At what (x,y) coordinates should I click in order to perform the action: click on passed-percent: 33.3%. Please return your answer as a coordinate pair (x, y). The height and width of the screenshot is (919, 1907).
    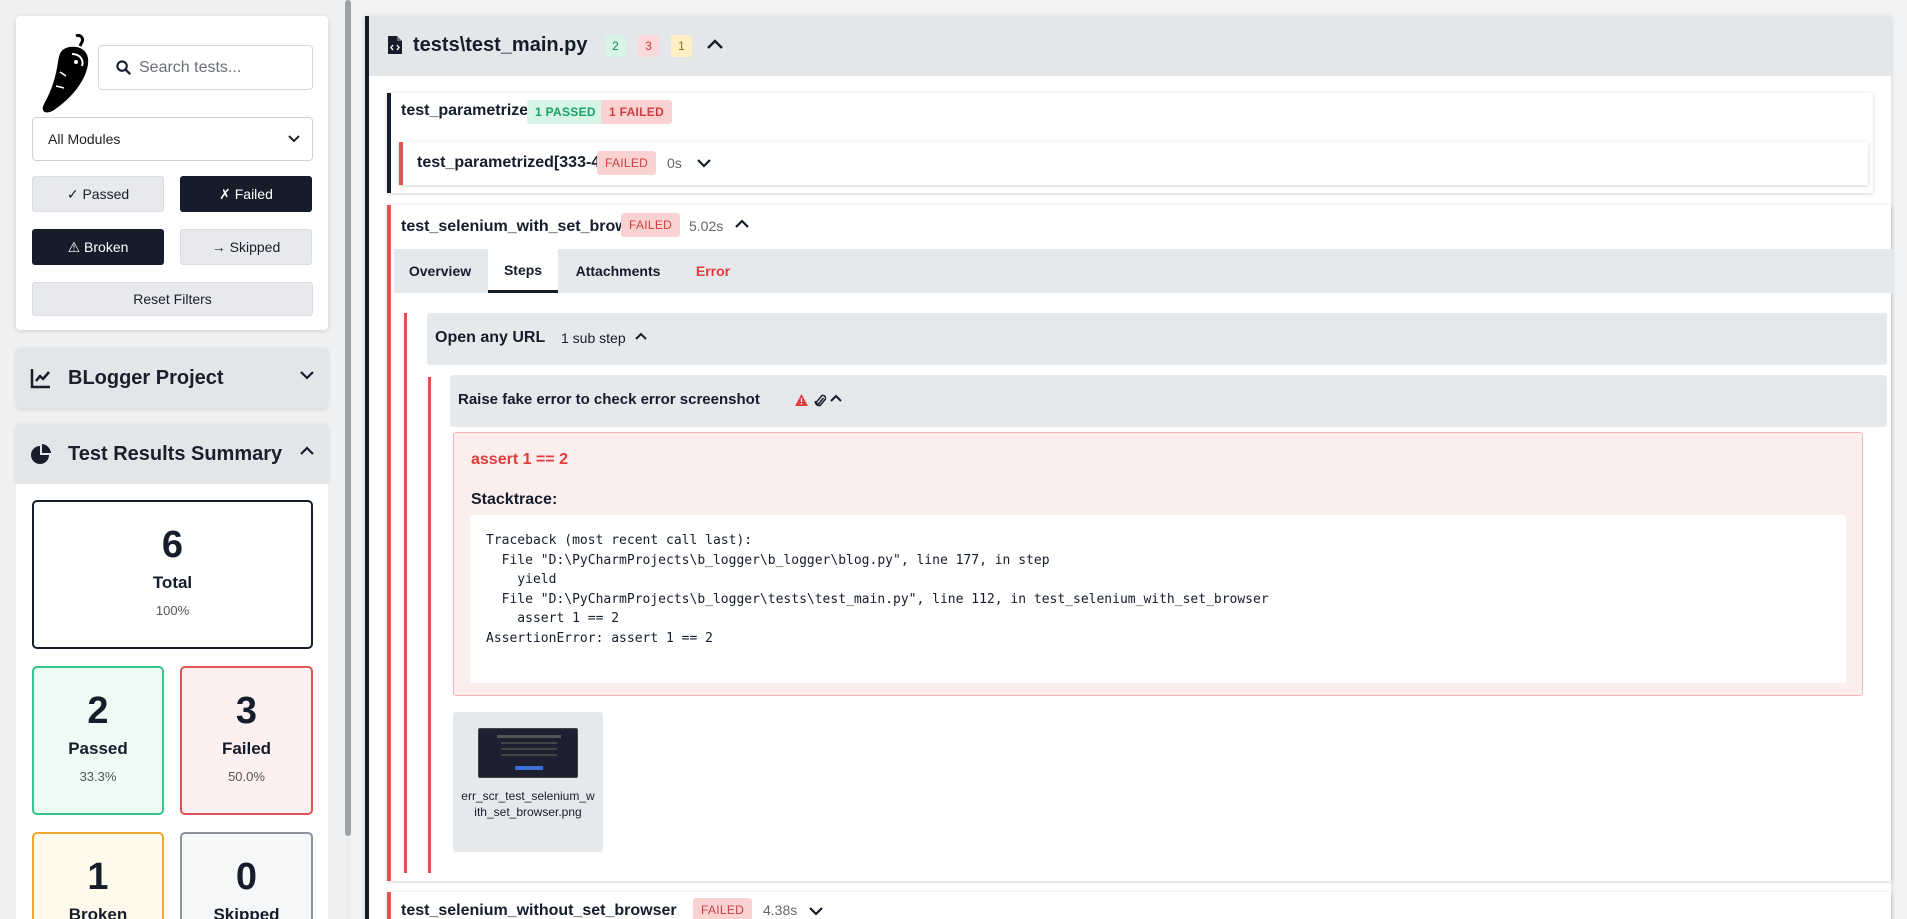
    Looking at the image, I should click on (98, 776).